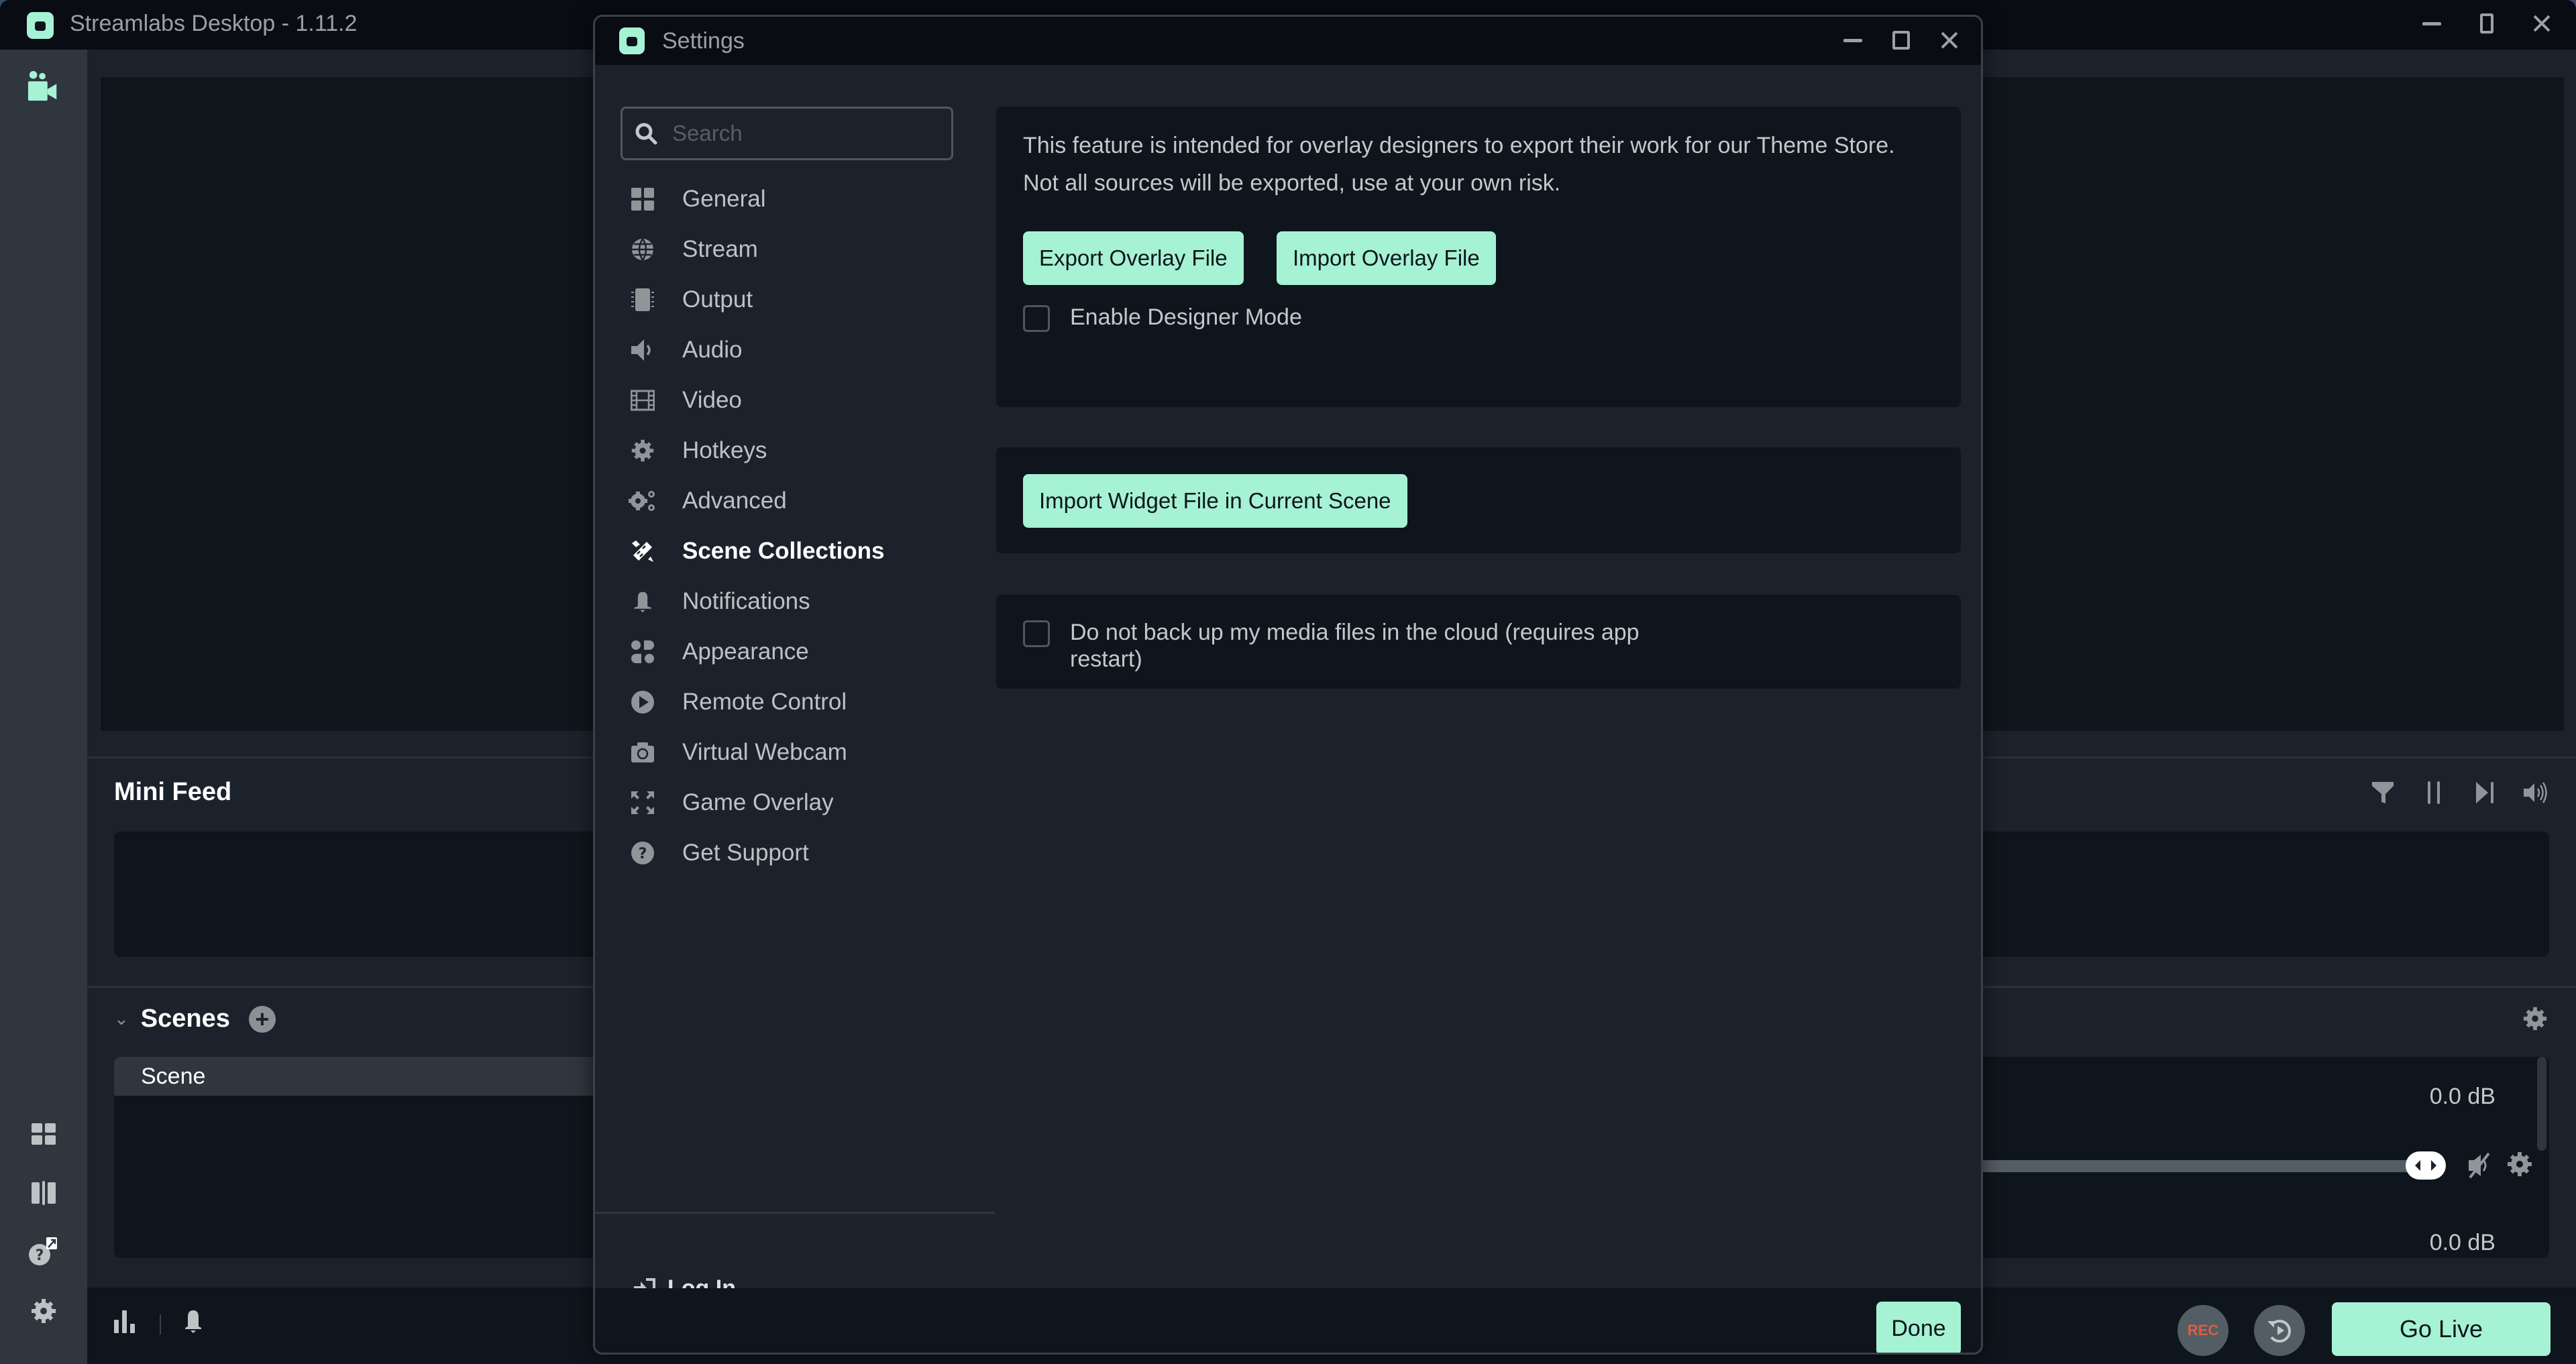 The height and width of the screenshot is (1364, 2576). I want to click on menu-item-output: Output, so click(796, 300).